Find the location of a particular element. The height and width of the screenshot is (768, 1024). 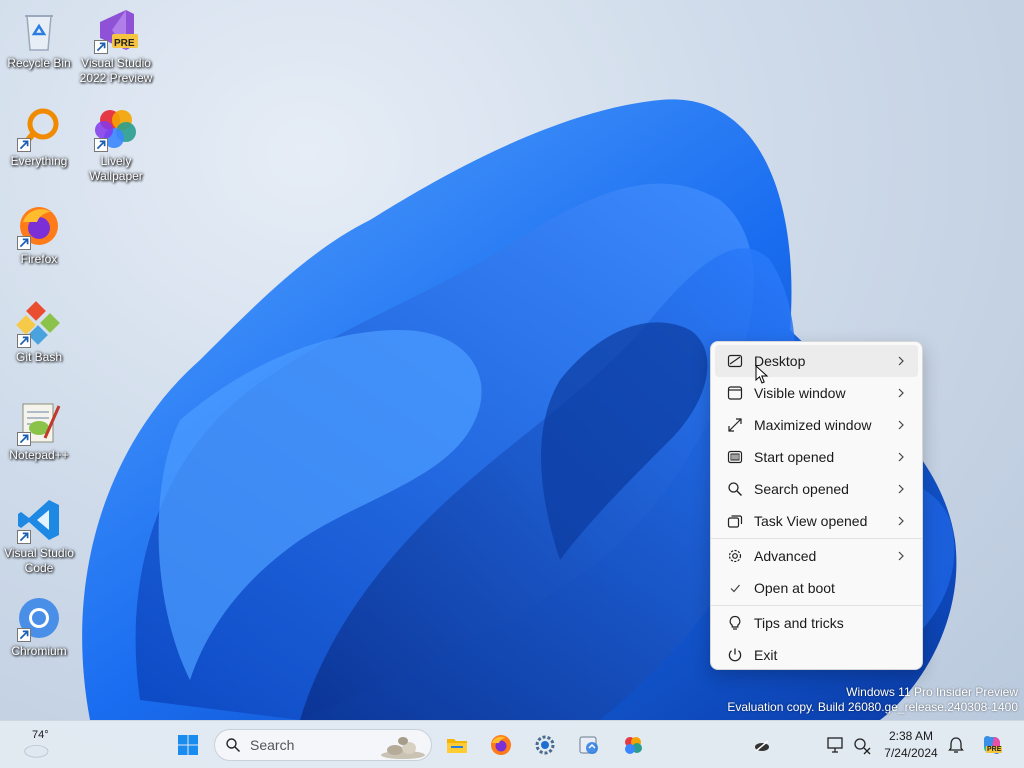

taskbar-settings is located at coordinates (545, 745).